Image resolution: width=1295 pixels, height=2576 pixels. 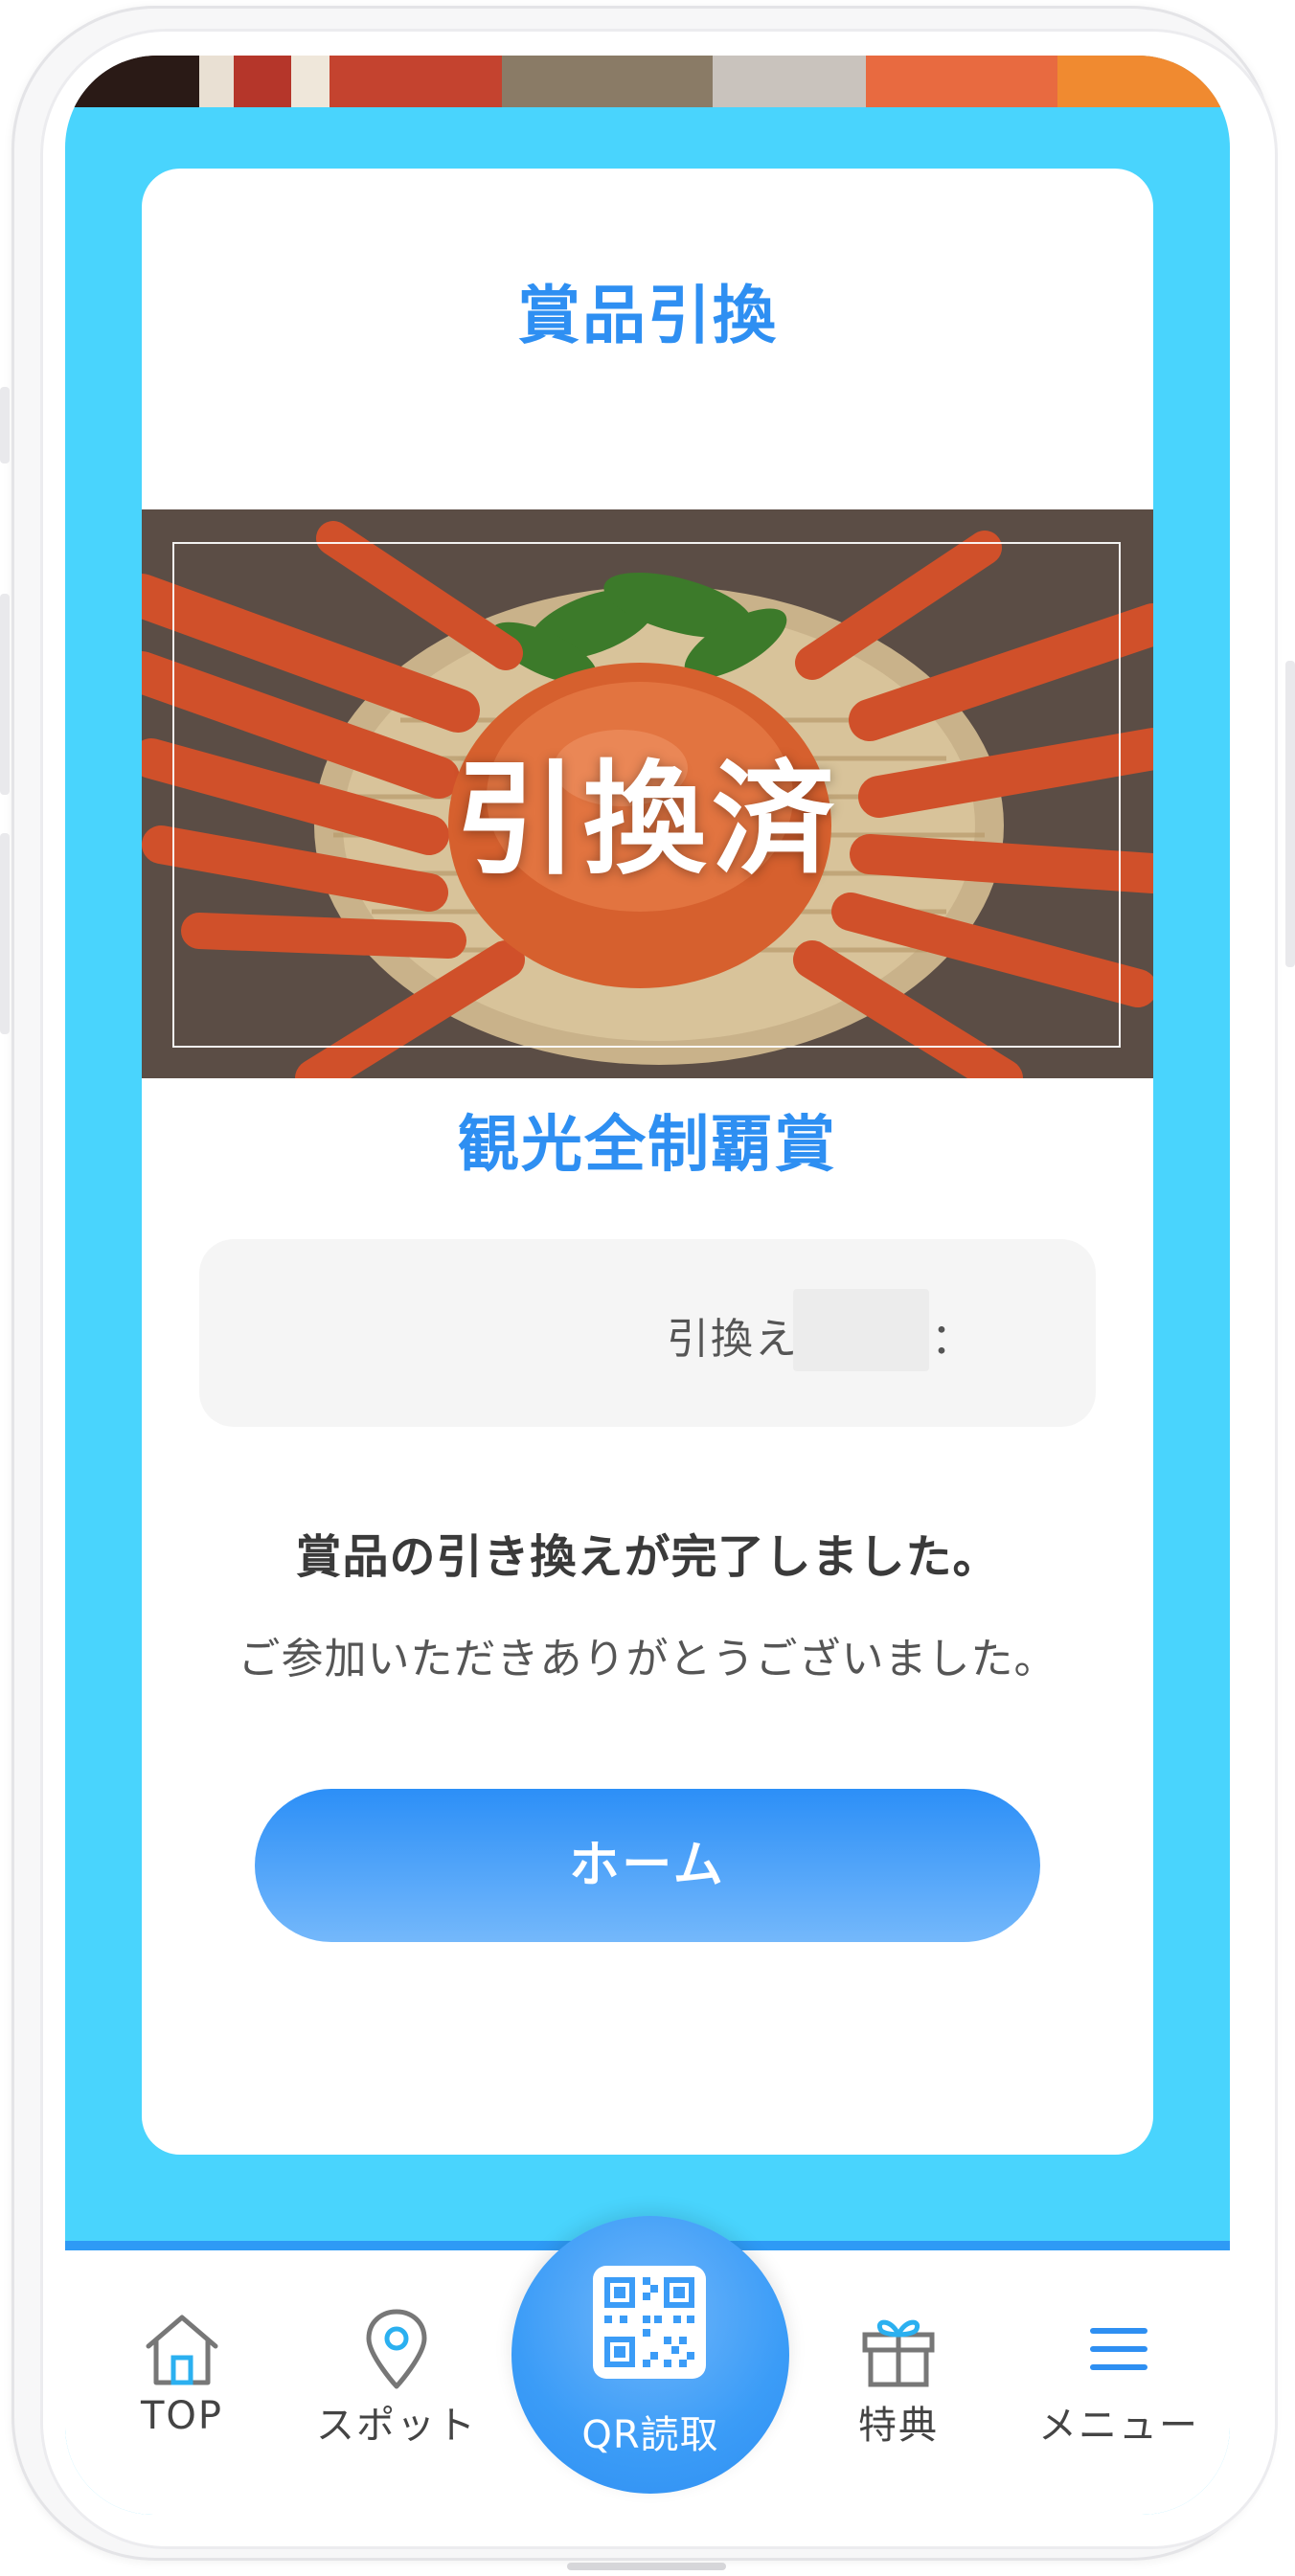 I want to click on home-button: ホーム, so click(x=648, y=1865).